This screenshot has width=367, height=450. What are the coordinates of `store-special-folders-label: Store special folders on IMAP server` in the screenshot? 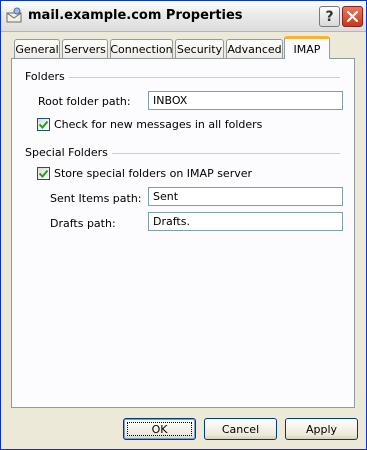 It's located at (153, 173).